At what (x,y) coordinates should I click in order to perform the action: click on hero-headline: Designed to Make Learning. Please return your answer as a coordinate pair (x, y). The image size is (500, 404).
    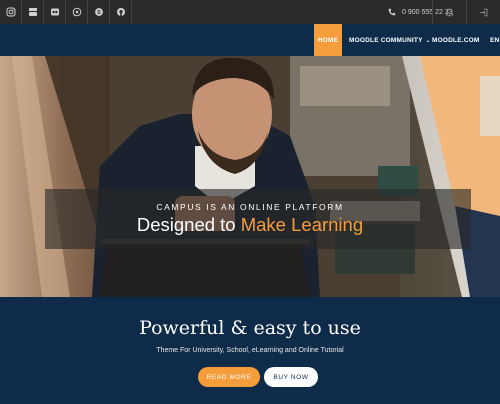
    Looking at the image, I should click on (250, 225).